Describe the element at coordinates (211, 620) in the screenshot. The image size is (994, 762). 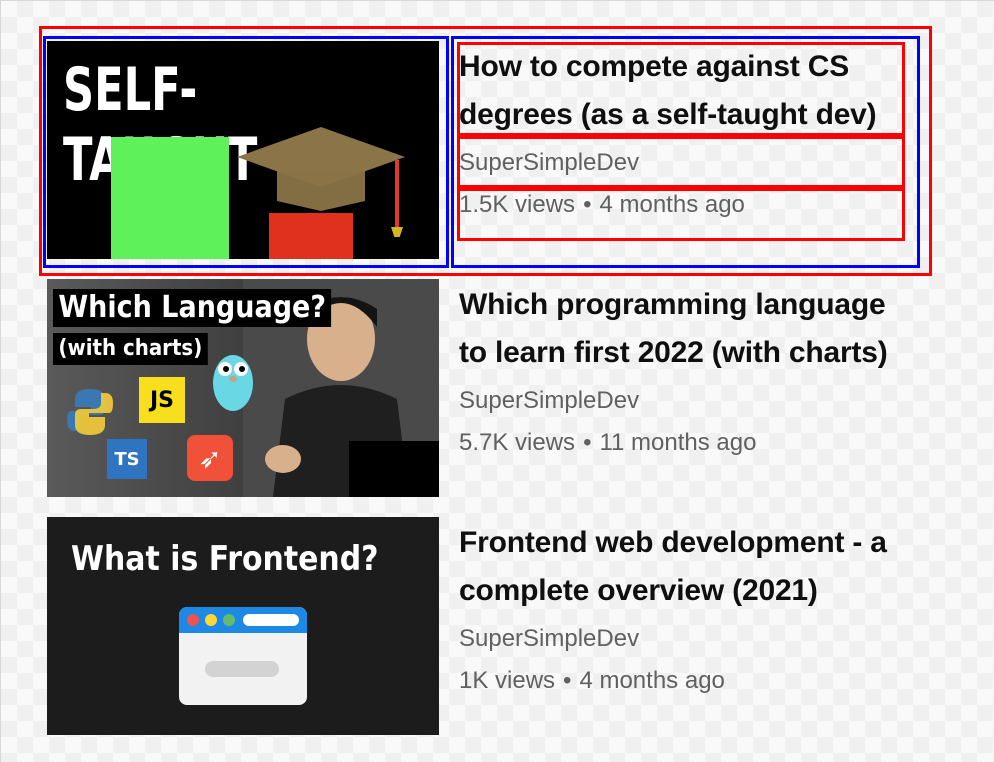
I see `minimize-dot-icon` at that location.